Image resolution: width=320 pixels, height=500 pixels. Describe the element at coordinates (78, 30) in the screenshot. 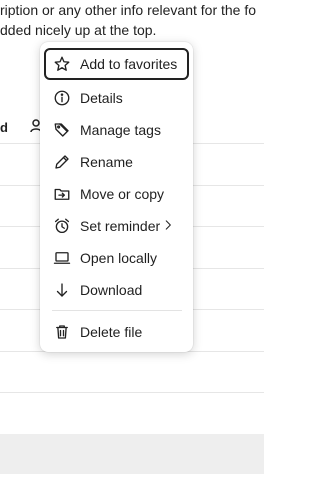

I see `description-text-line-2: dded nicely up at the top.` at that location.